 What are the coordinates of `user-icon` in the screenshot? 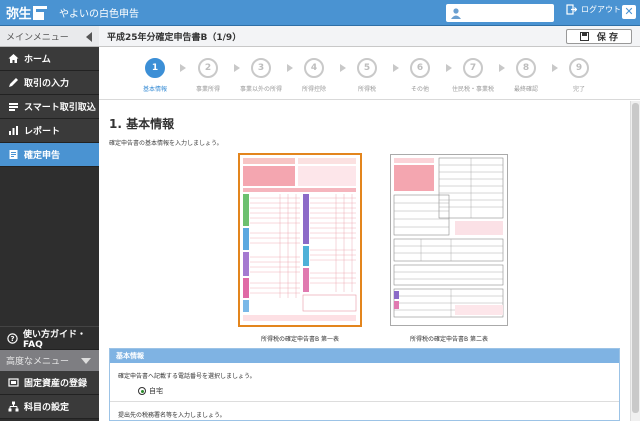 It's located at (456, 13).